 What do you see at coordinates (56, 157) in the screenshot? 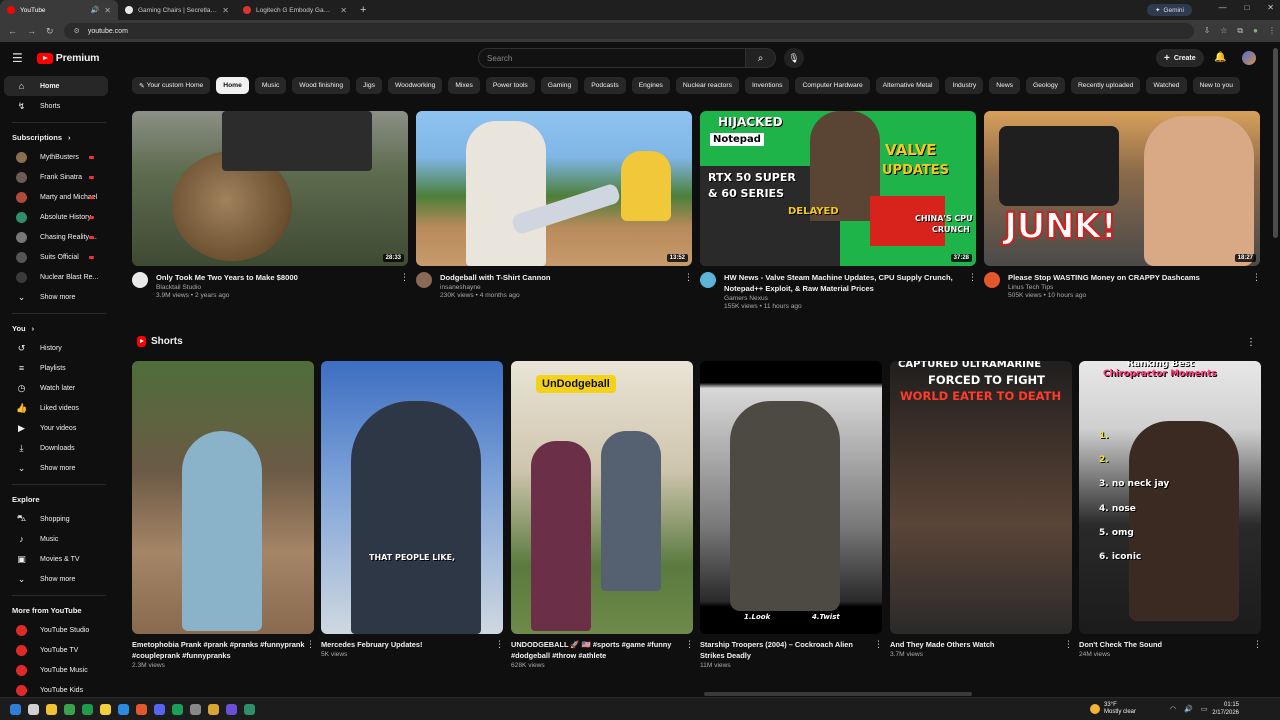
I see `sidebar-subscription-item: MythBusters` at bounding box center [56, 157].